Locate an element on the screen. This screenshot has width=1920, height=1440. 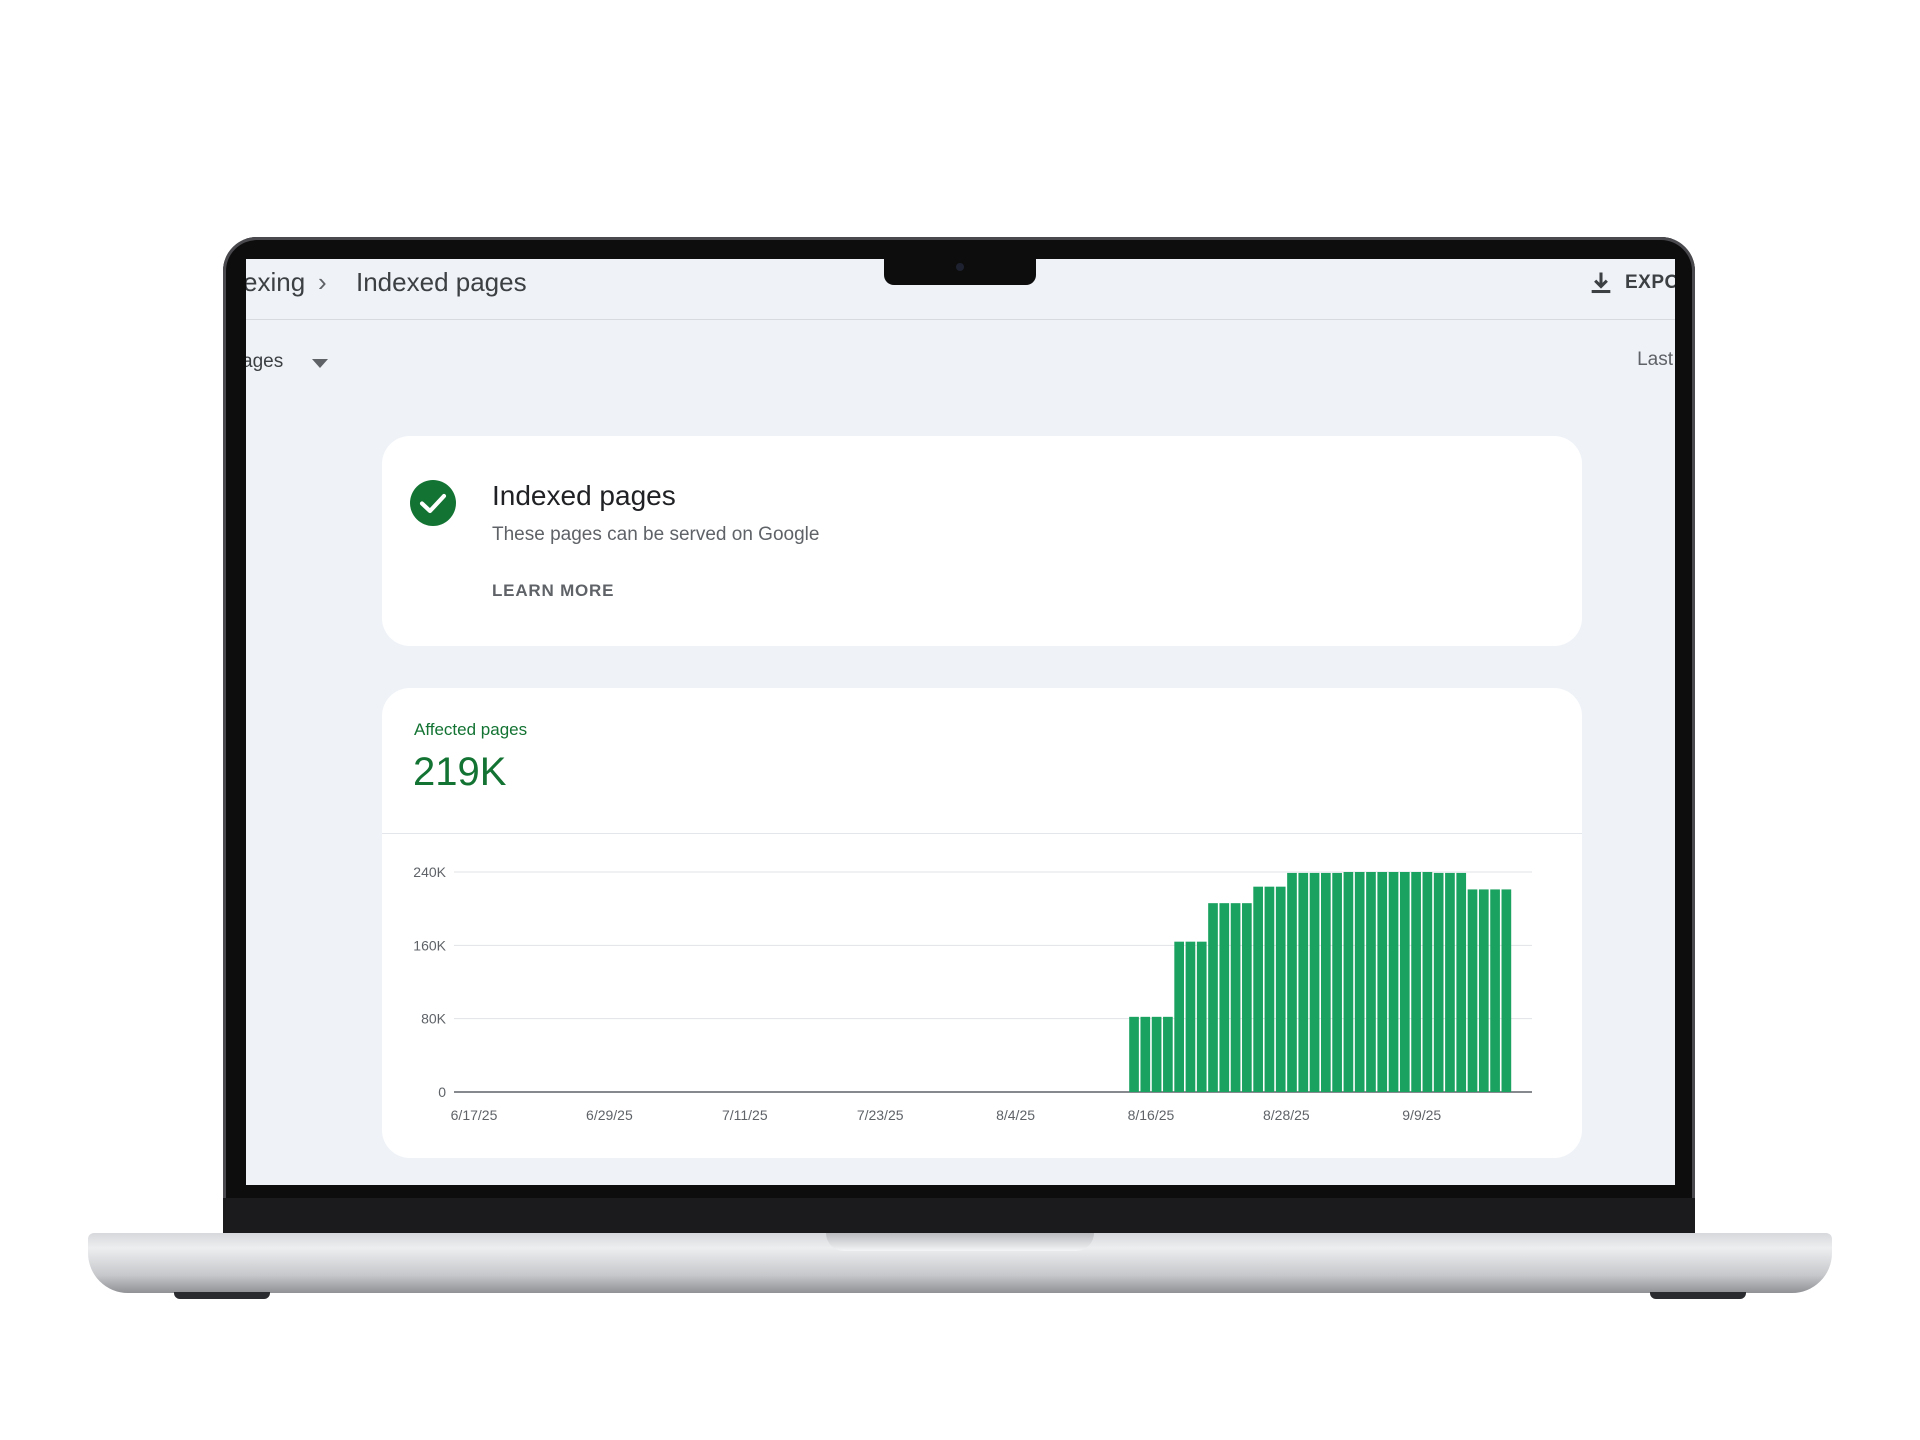
laptop-opening-notch is located at coordinates (960, 1242).